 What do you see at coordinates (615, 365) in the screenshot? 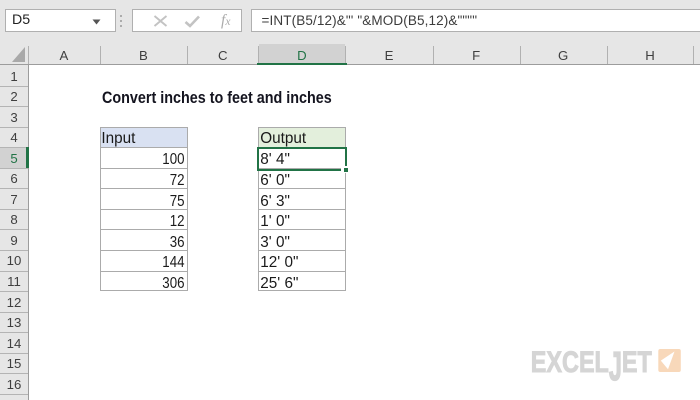
I see `svg-text: J` at bounding box center [615, 365].